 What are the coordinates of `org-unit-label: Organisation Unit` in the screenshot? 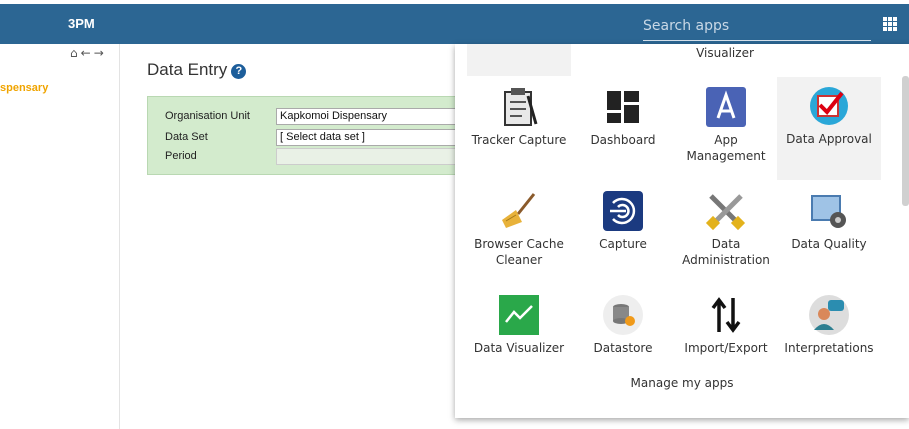 It's located at (207, 116).